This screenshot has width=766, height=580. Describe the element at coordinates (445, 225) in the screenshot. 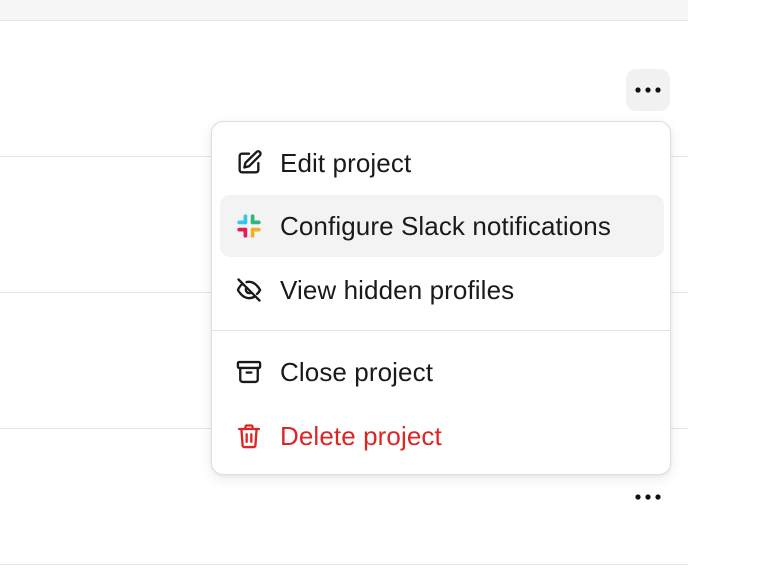

I see `menu-item-label: Configure Slack notifications` at that location.